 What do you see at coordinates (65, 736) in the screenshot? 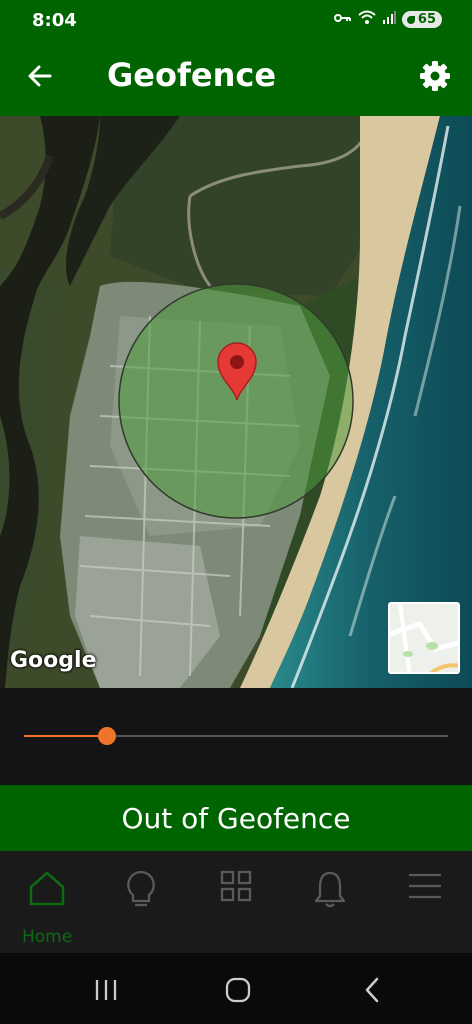
I see `slider-fill` at bounding box center [65, 736].